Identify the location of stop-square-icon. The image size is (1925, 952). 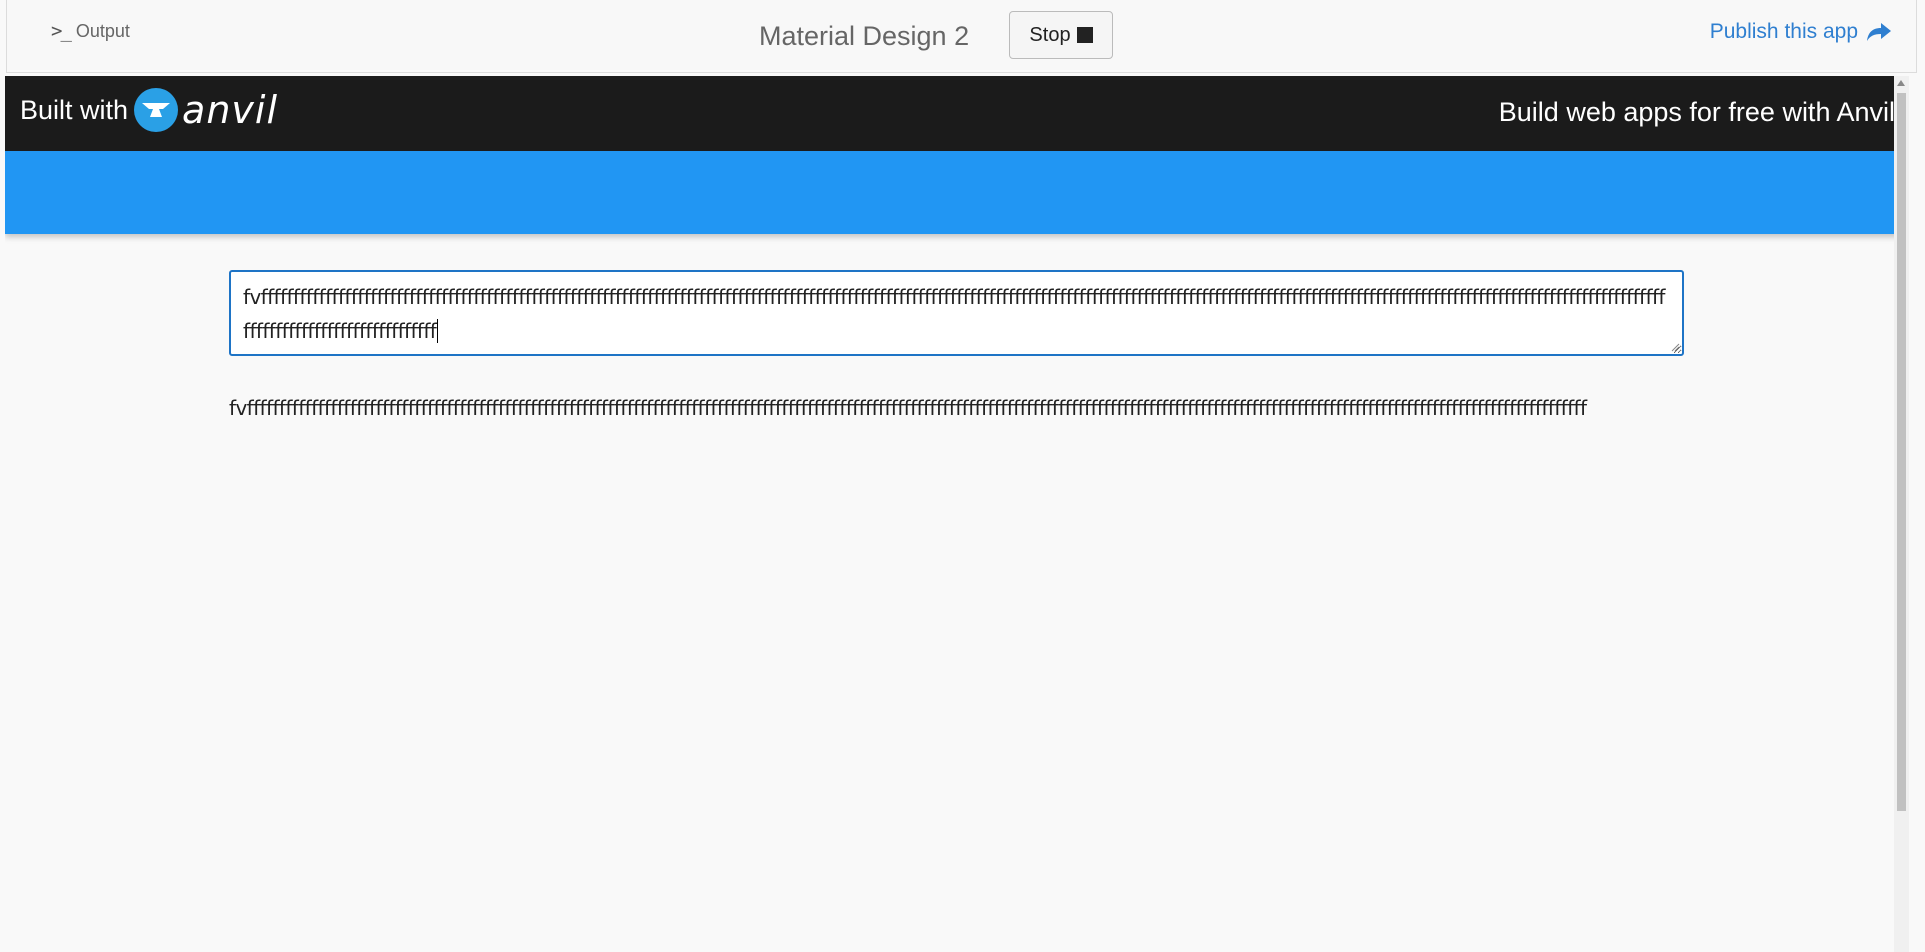
(1084, 35).